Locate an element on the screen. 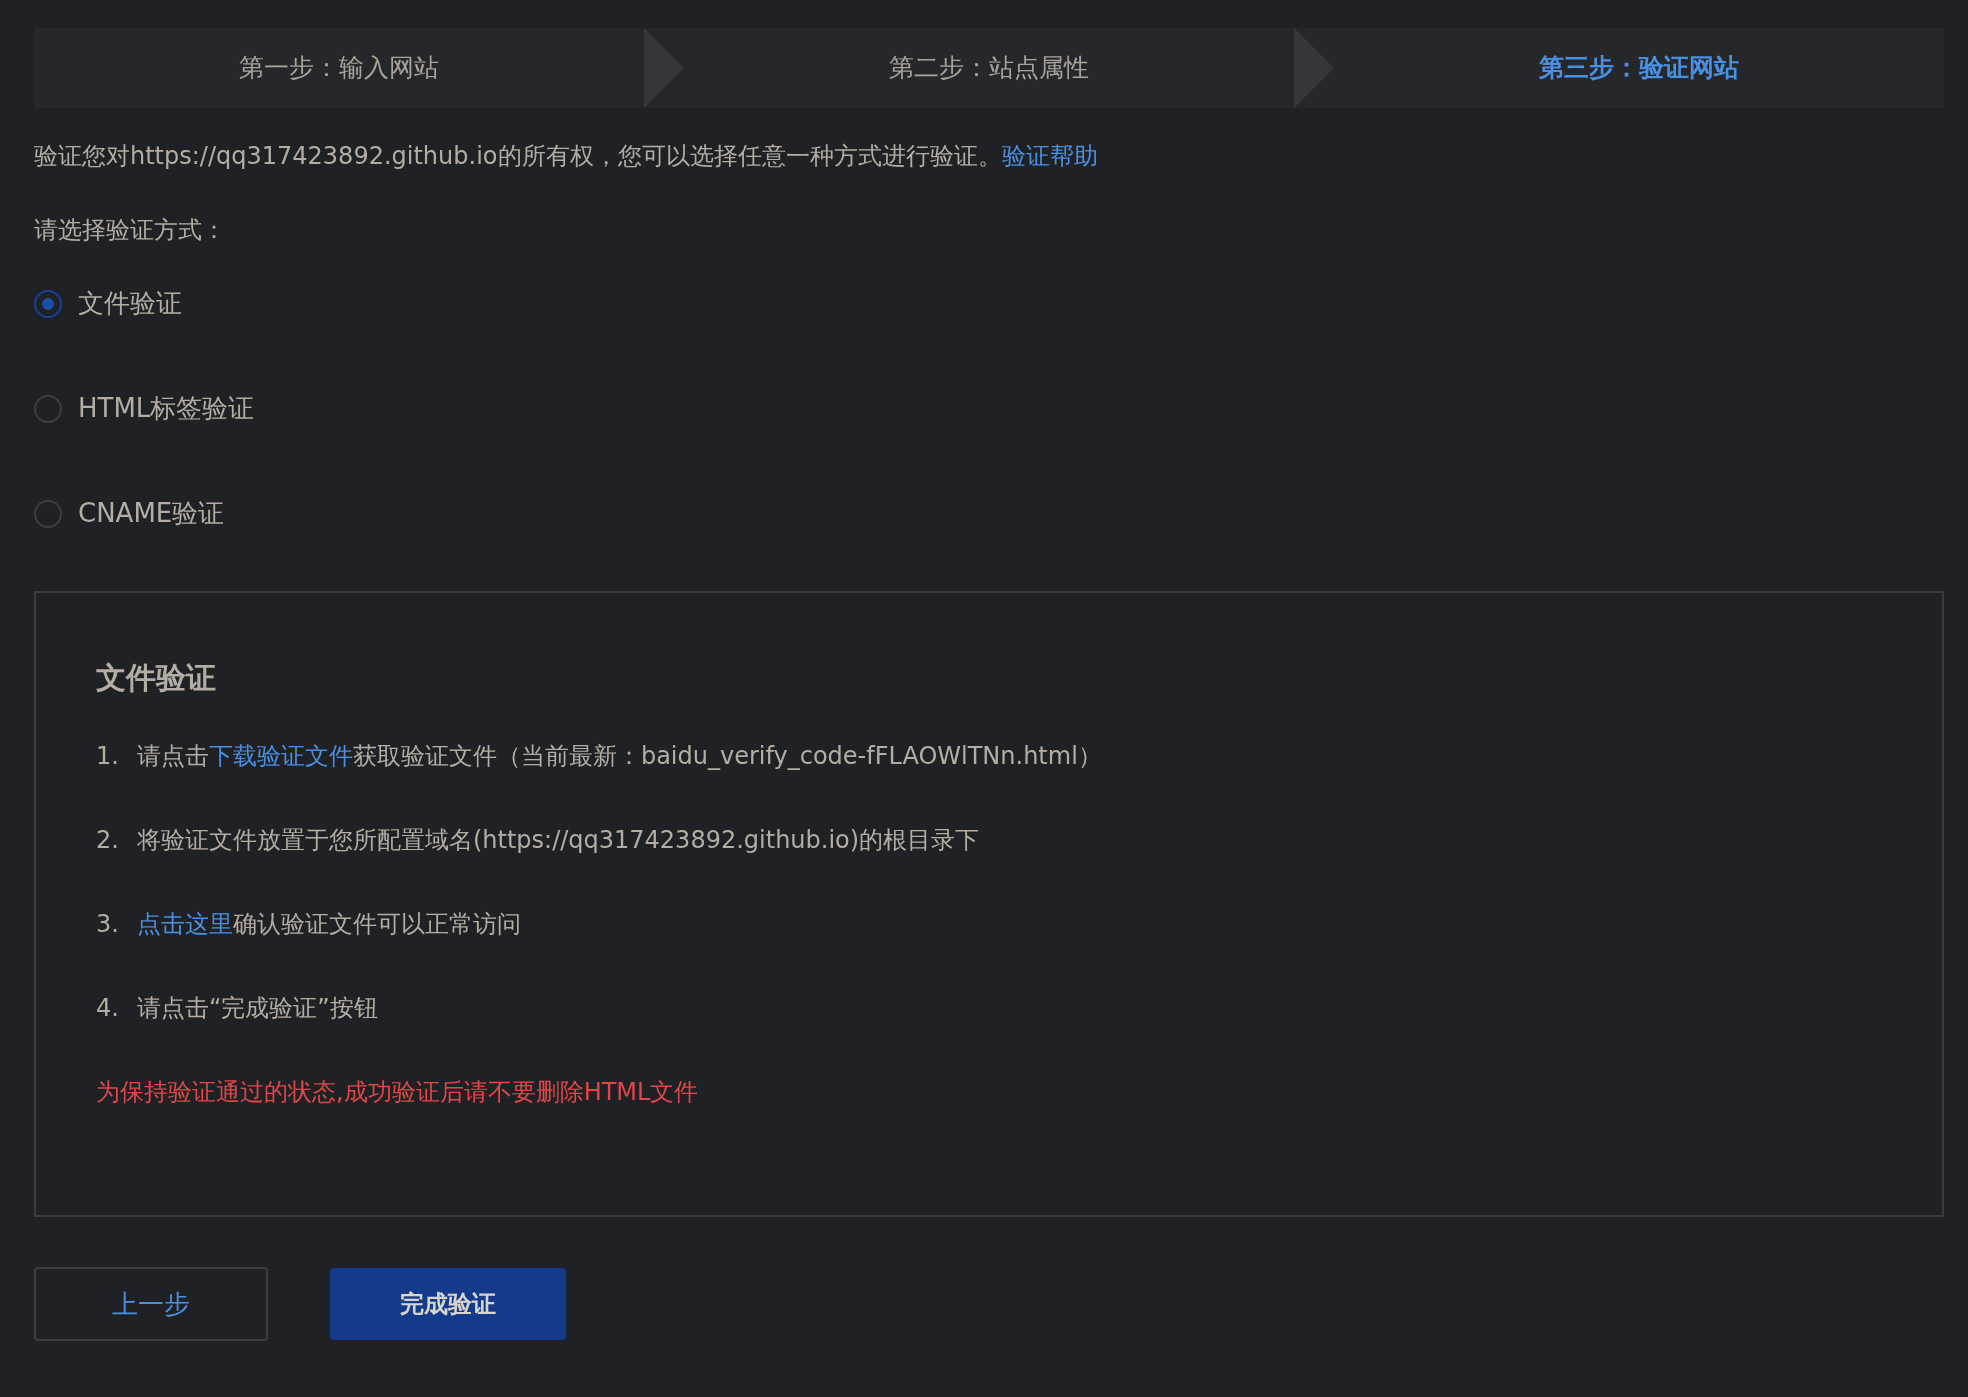 This screenshot has width=1968, height=1397. finish-button: 完成验证 is located at coordinates (448, 1304).